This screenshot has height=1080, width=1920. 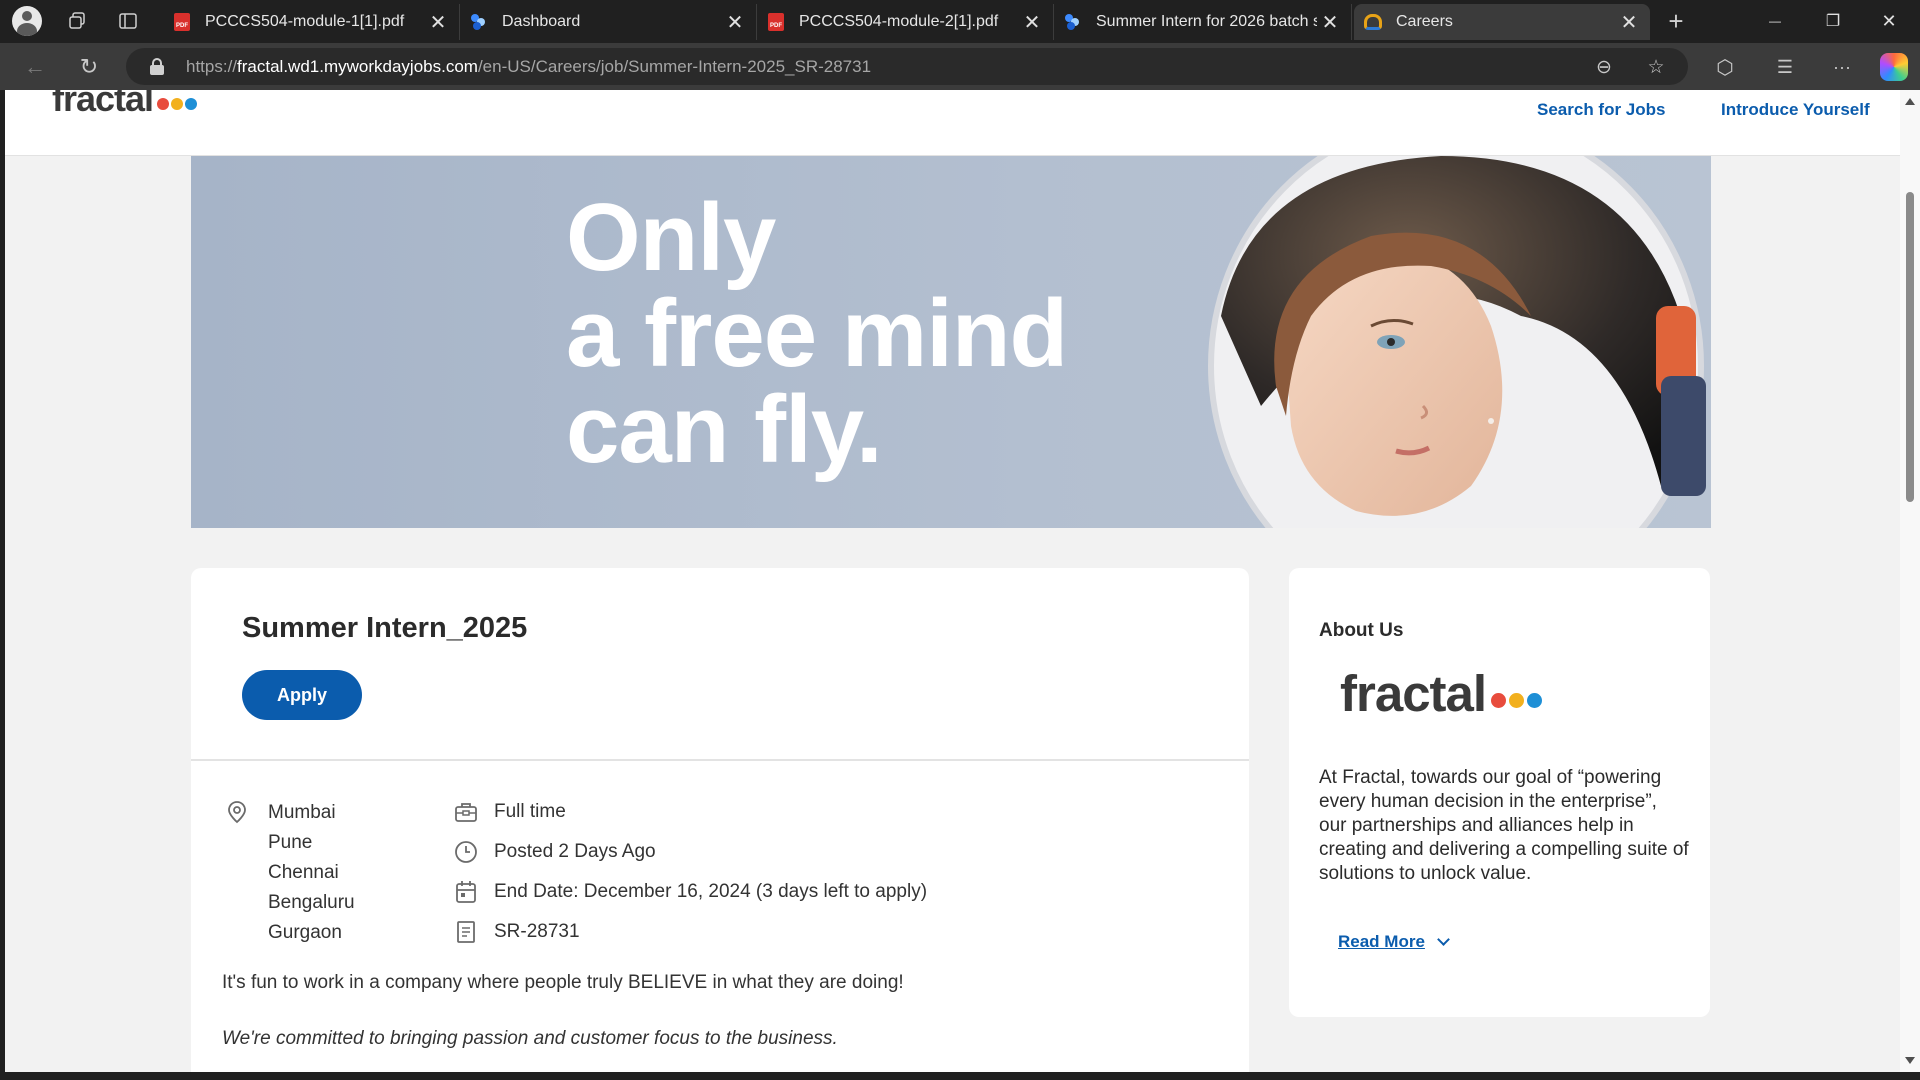 I want to click on document-icon, so click(x=466, y=932).